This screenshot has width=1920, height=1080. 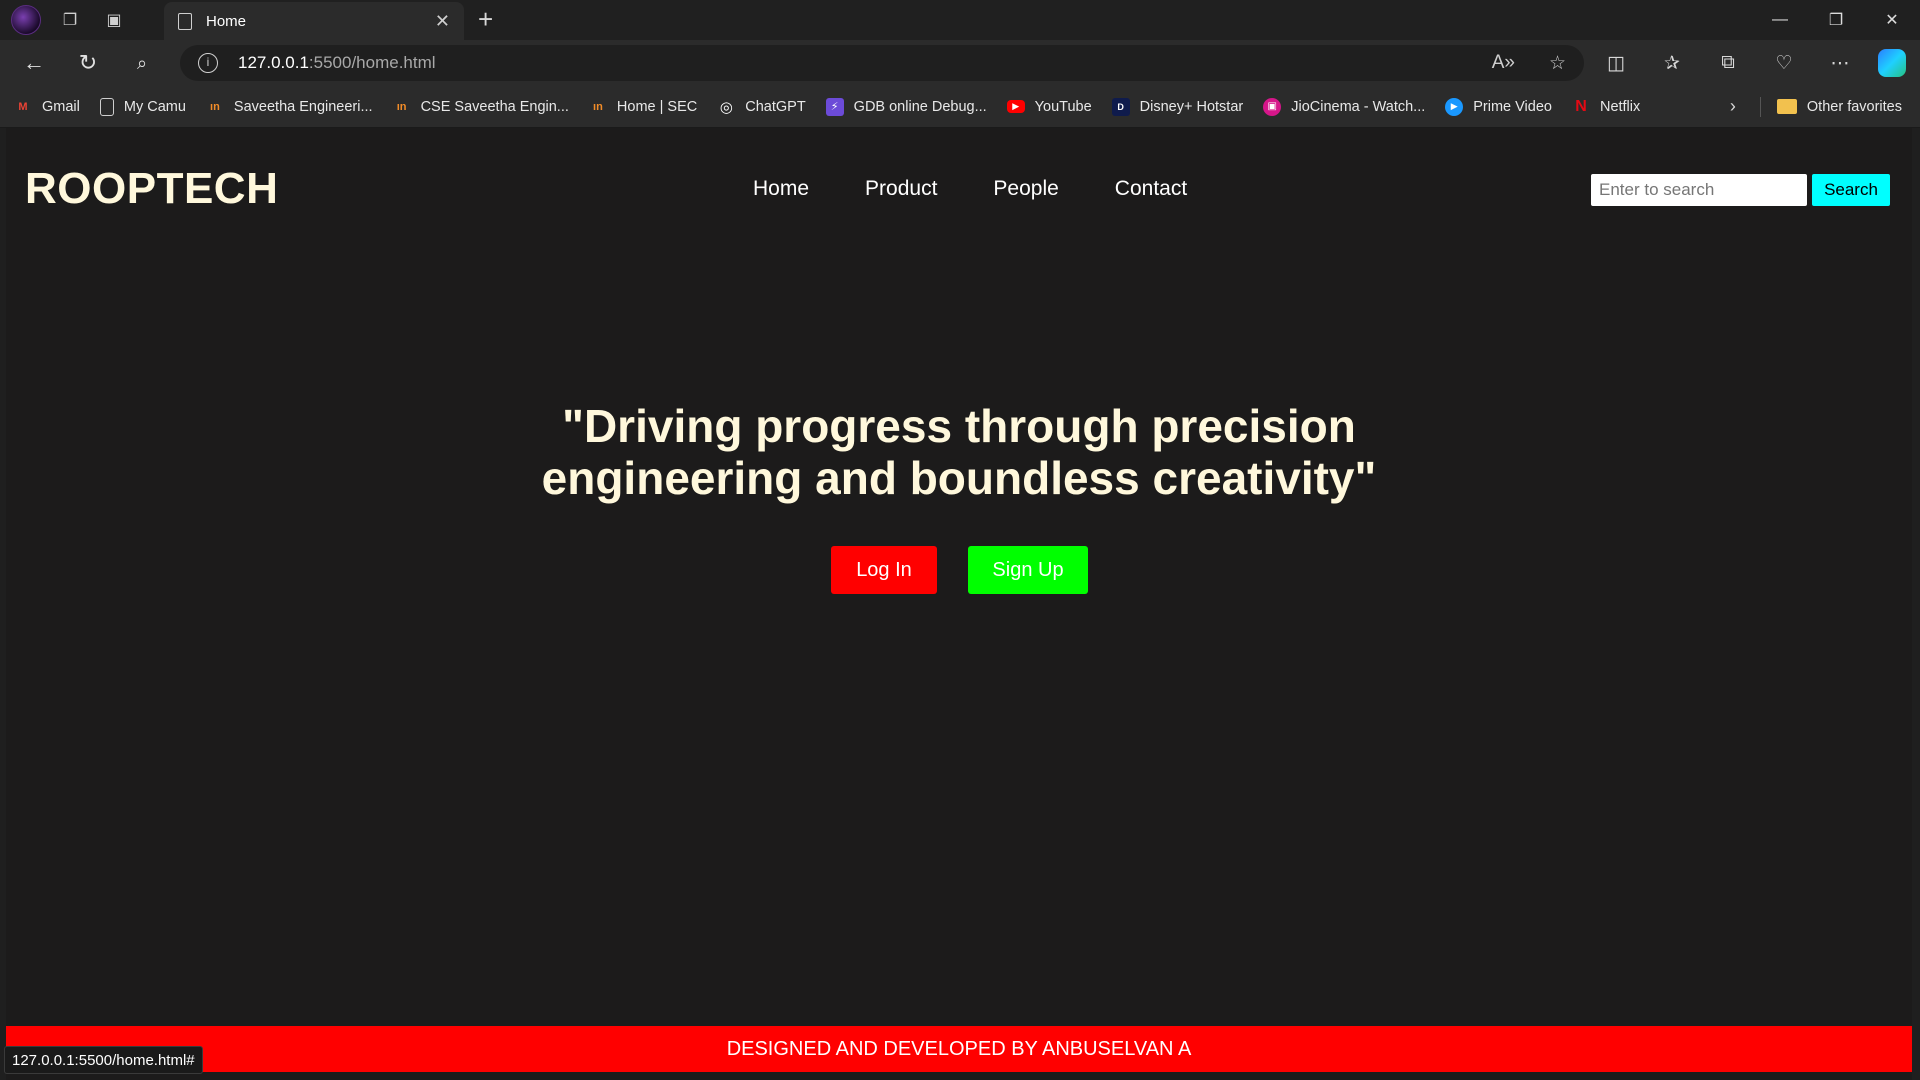 I want to click on hotstar-icon: D, so click(x=1120, y=106).